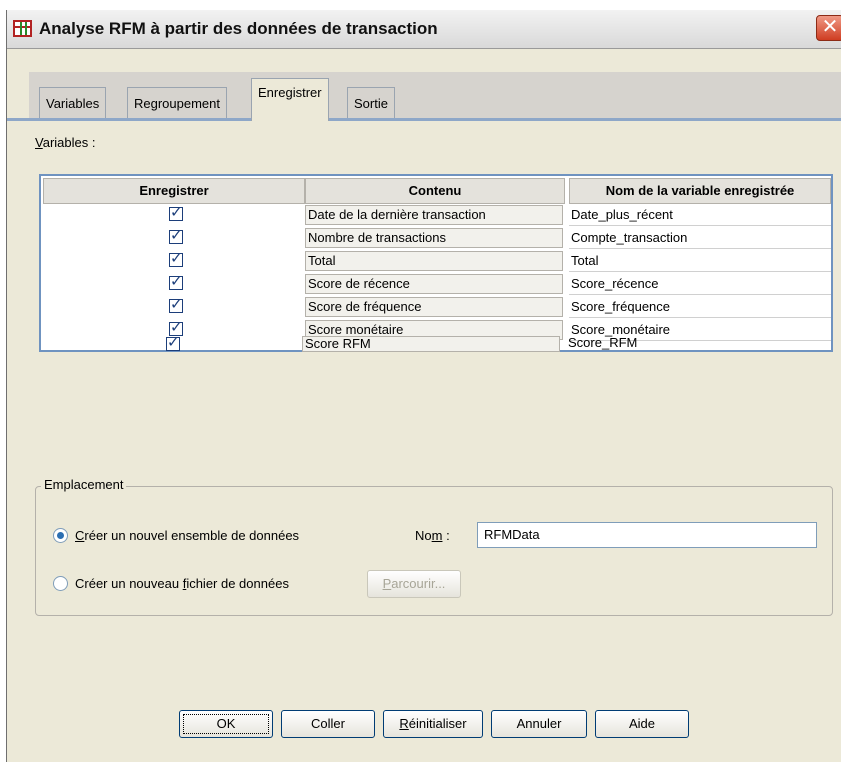  I want to click on name-label: Nom :, so click(432, 535).